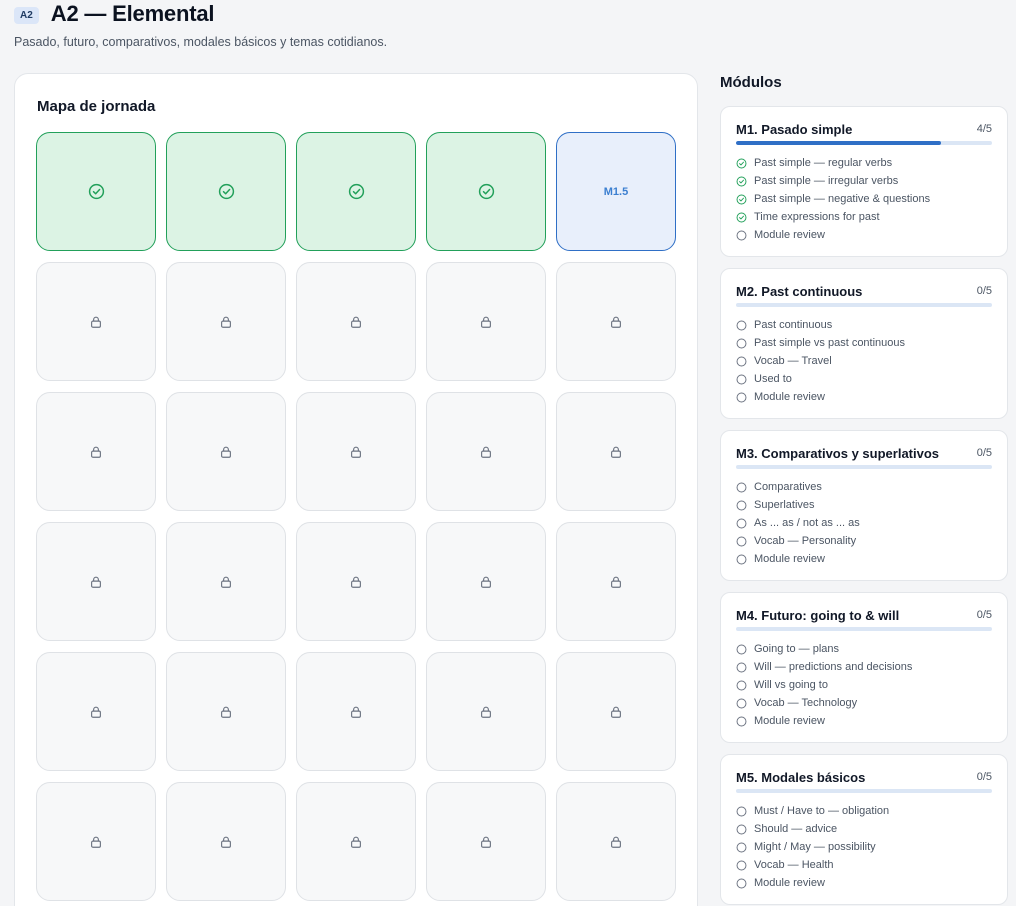  I want to click on module-name: M5. Modales básicos, so click(801, 777).